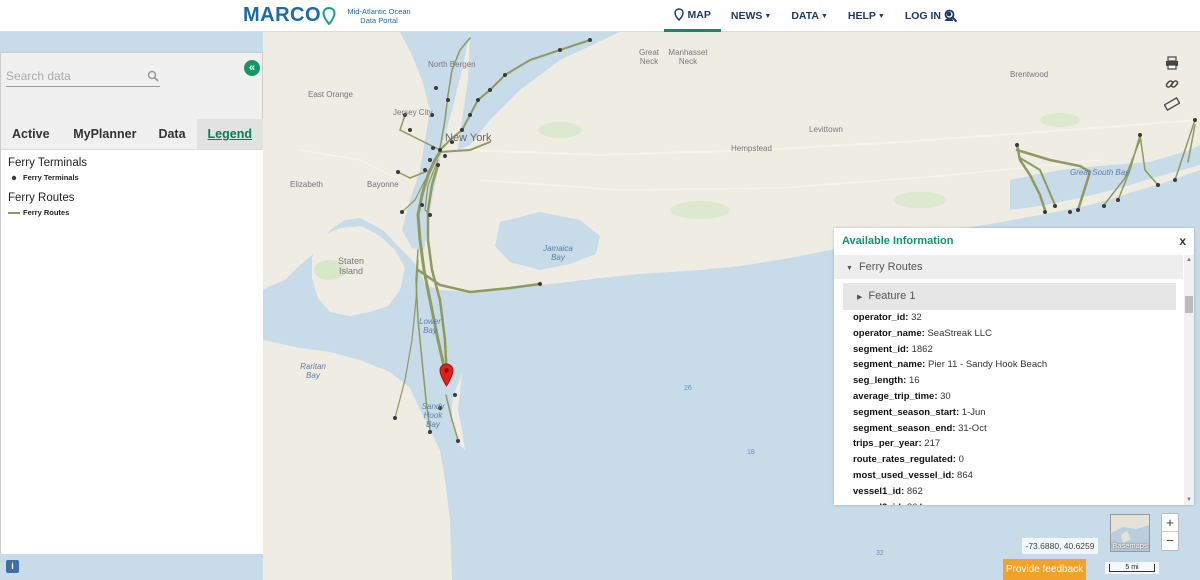  I want to click on logo-text: MARCO, so click(282, 15).